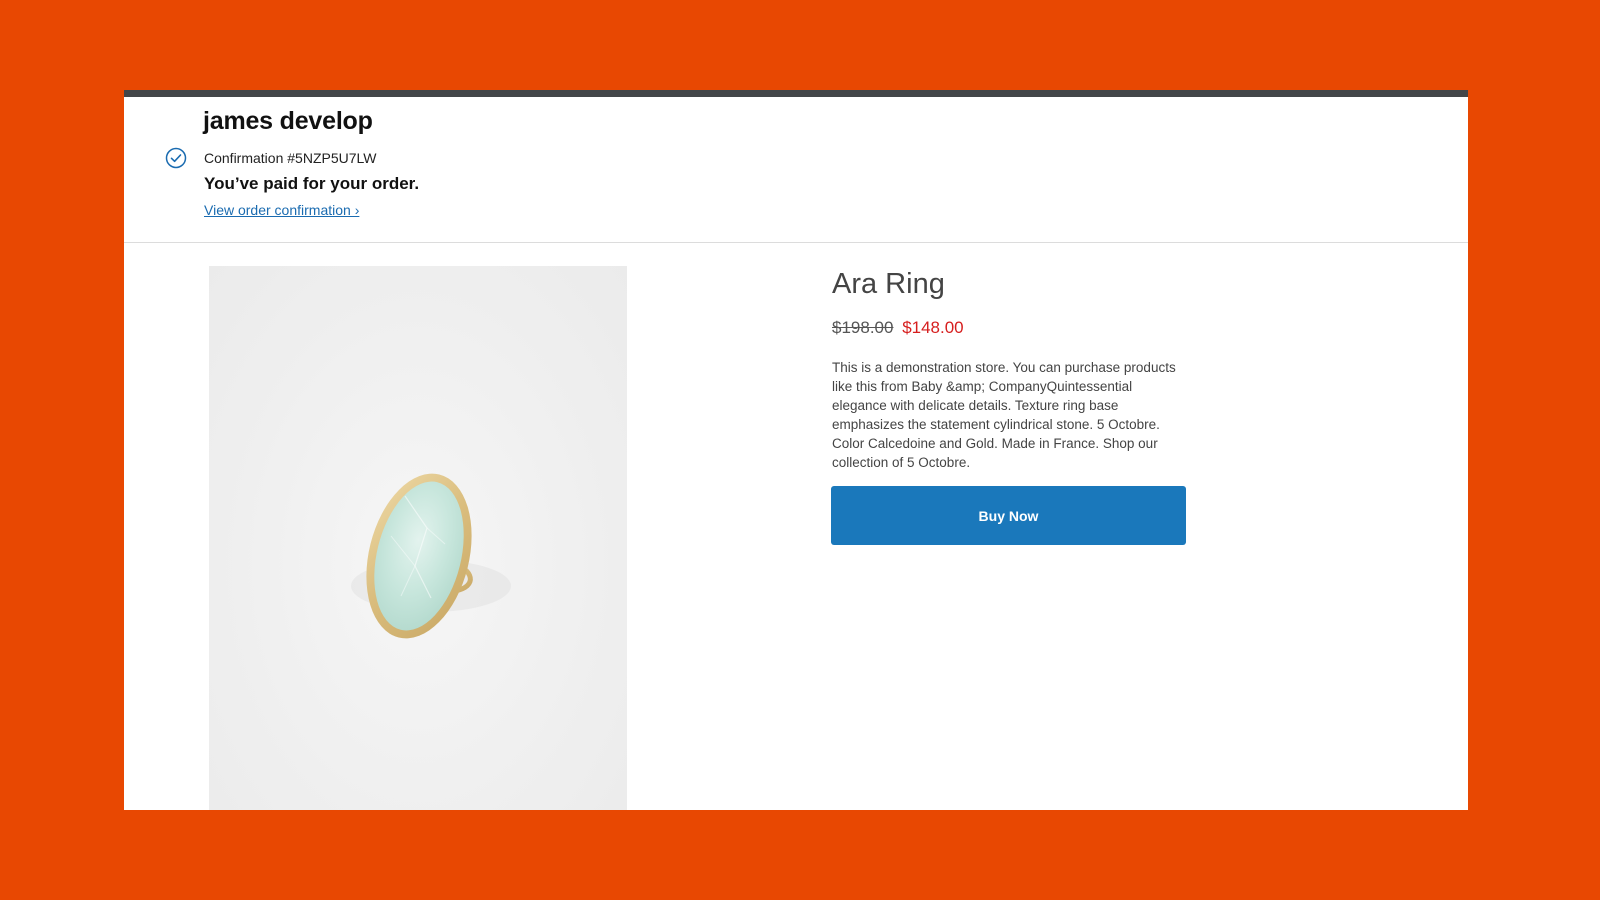  Describe the element at coordinates (888, 284) in the screenshot. I see `product-title: Ara Ring` at that location.